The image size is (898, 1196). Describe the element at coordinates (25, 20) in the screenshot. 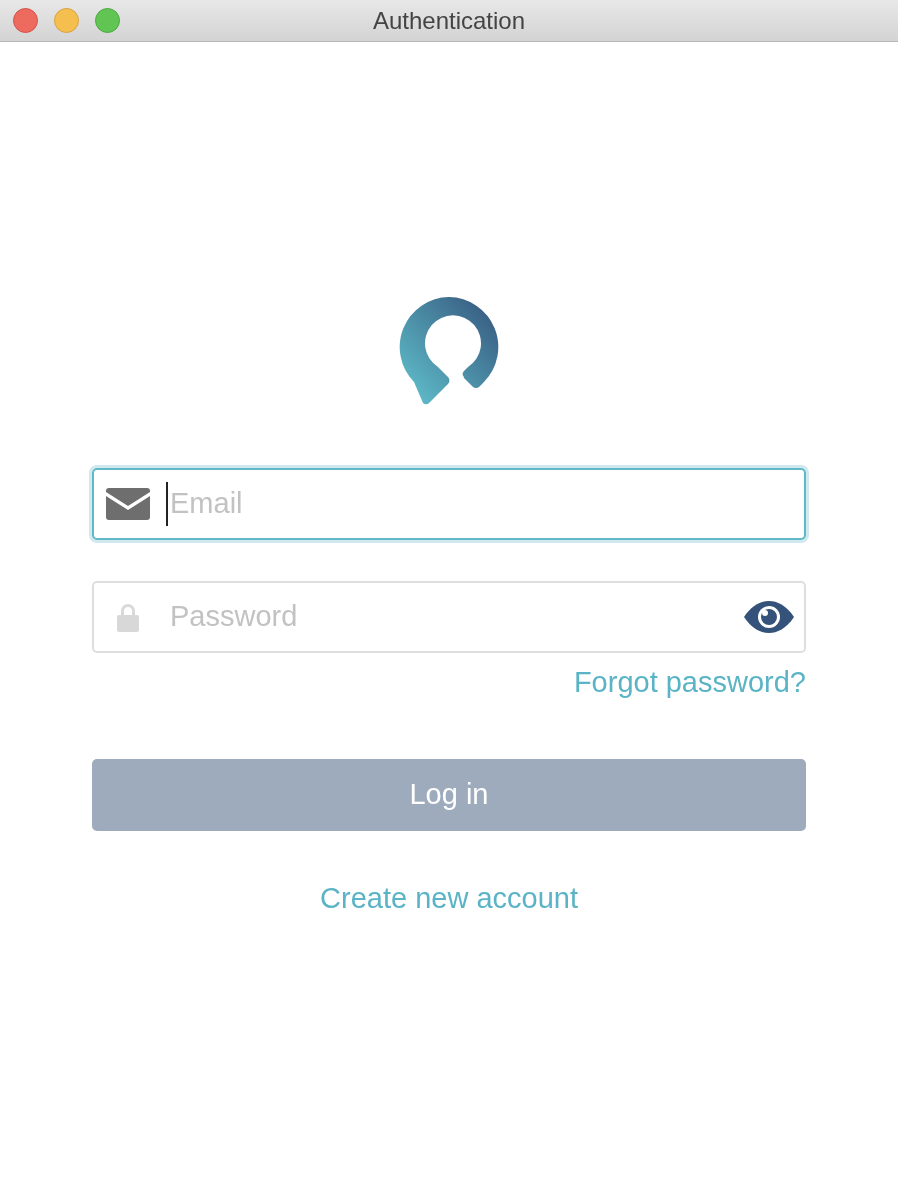

I see `close-icon` at that location.